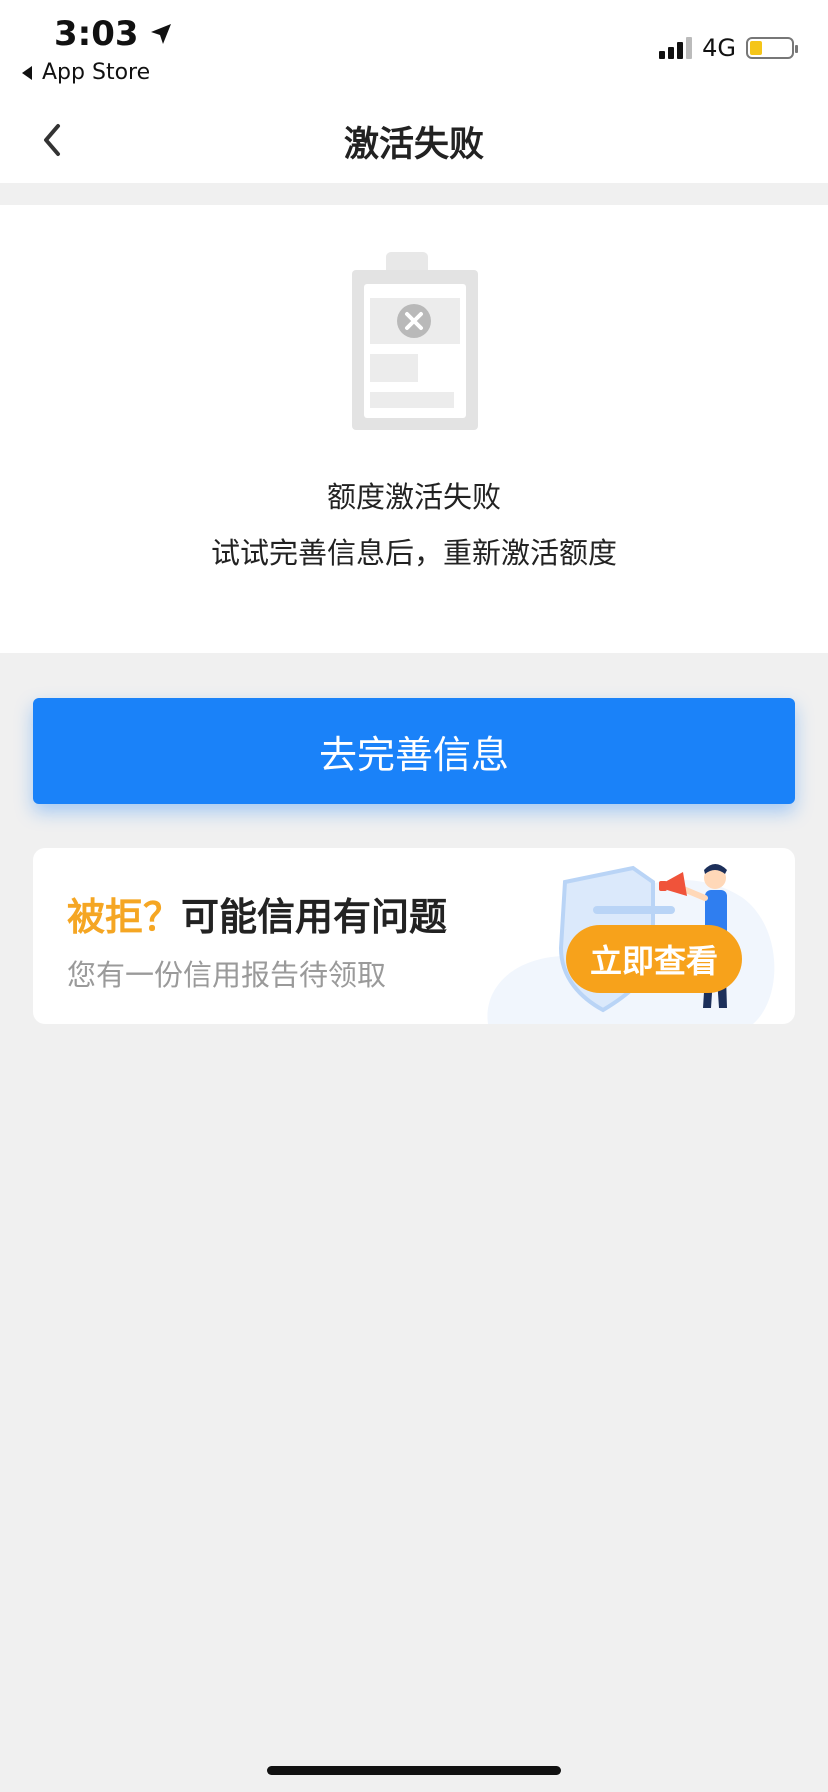  Describe the element at coordinates (413, 553) in the screenshot. I see `result-subtitle: 试试完善信息后，重新激活额度` at that location.